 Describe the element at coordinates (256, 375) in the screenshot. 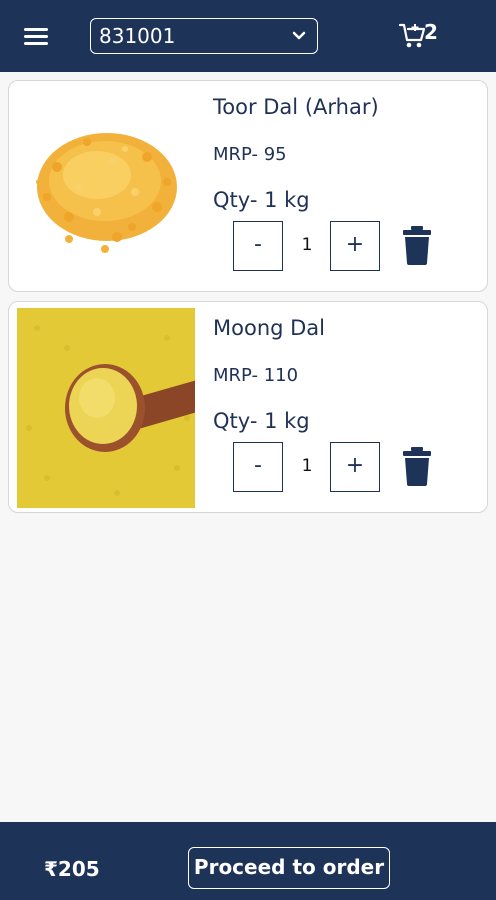

I see `product-mrp: MRP- 110` at that location.